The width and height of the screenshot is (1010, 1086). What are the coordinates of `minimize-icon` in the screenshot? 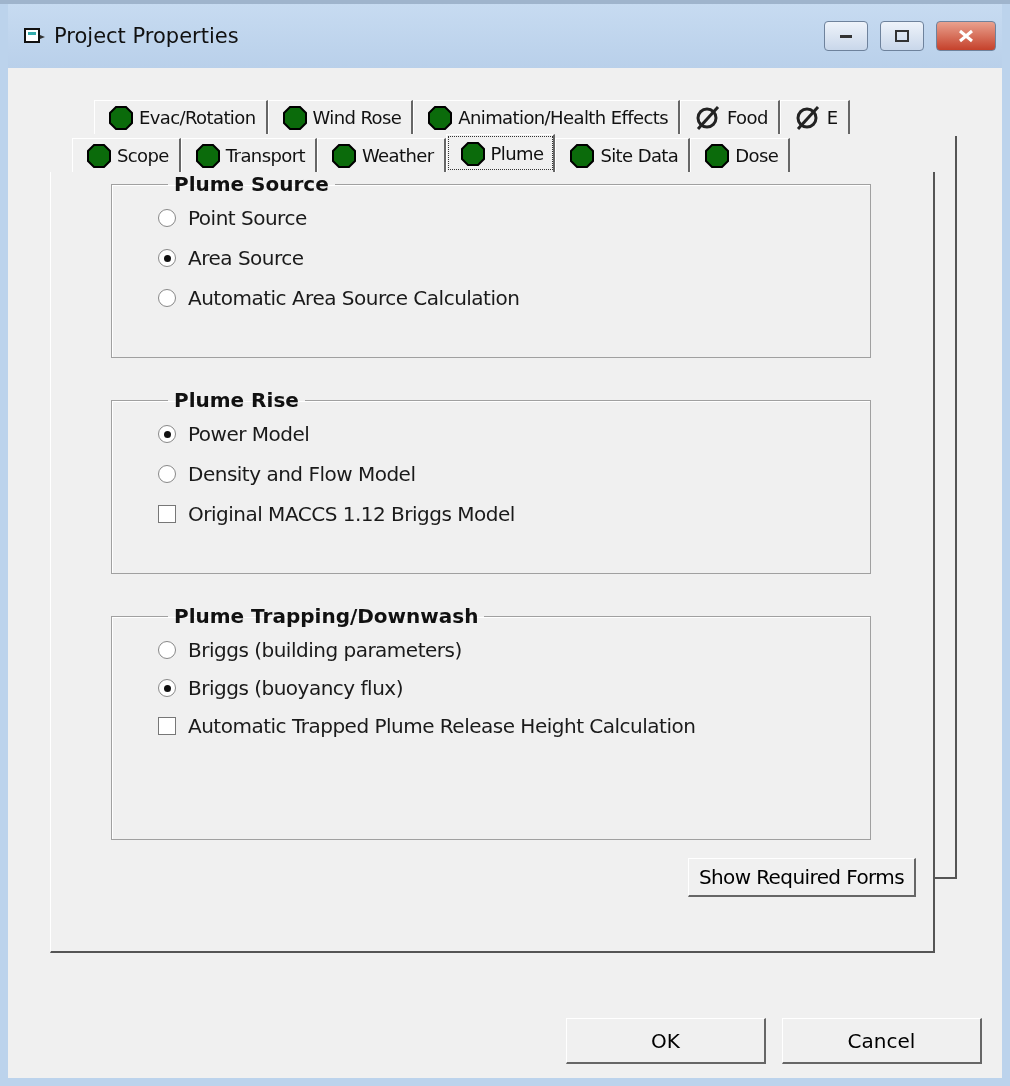 It's located at (846, 36).